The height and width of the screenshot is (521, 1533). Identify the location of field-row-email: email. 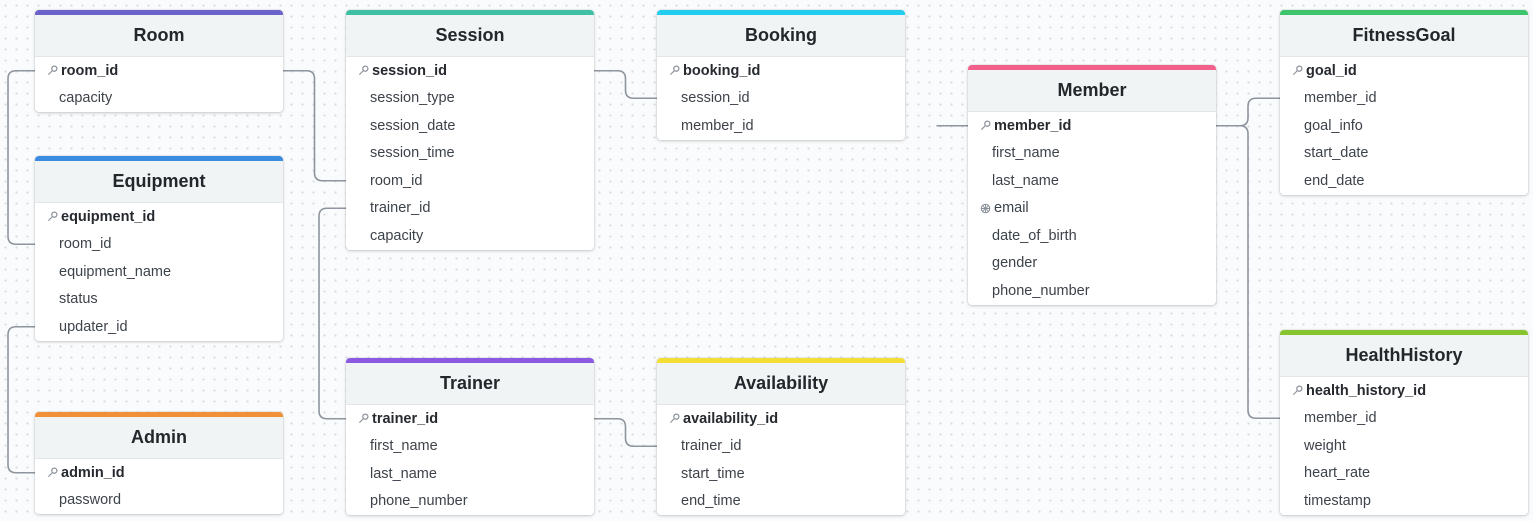
(1092, 209).